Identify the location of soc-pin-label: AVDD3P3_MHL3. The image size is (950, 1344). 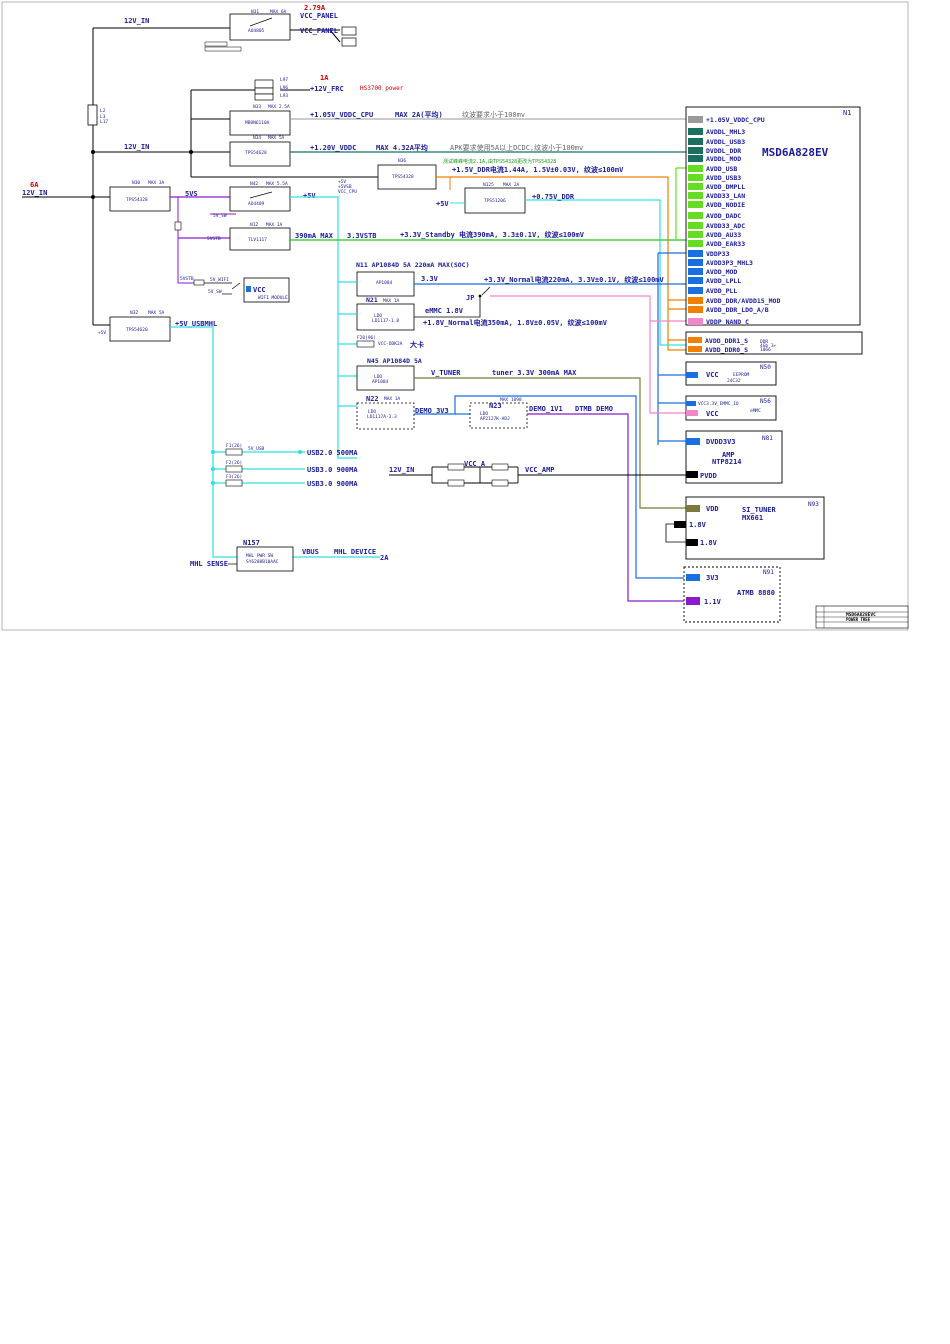
(729, 263).